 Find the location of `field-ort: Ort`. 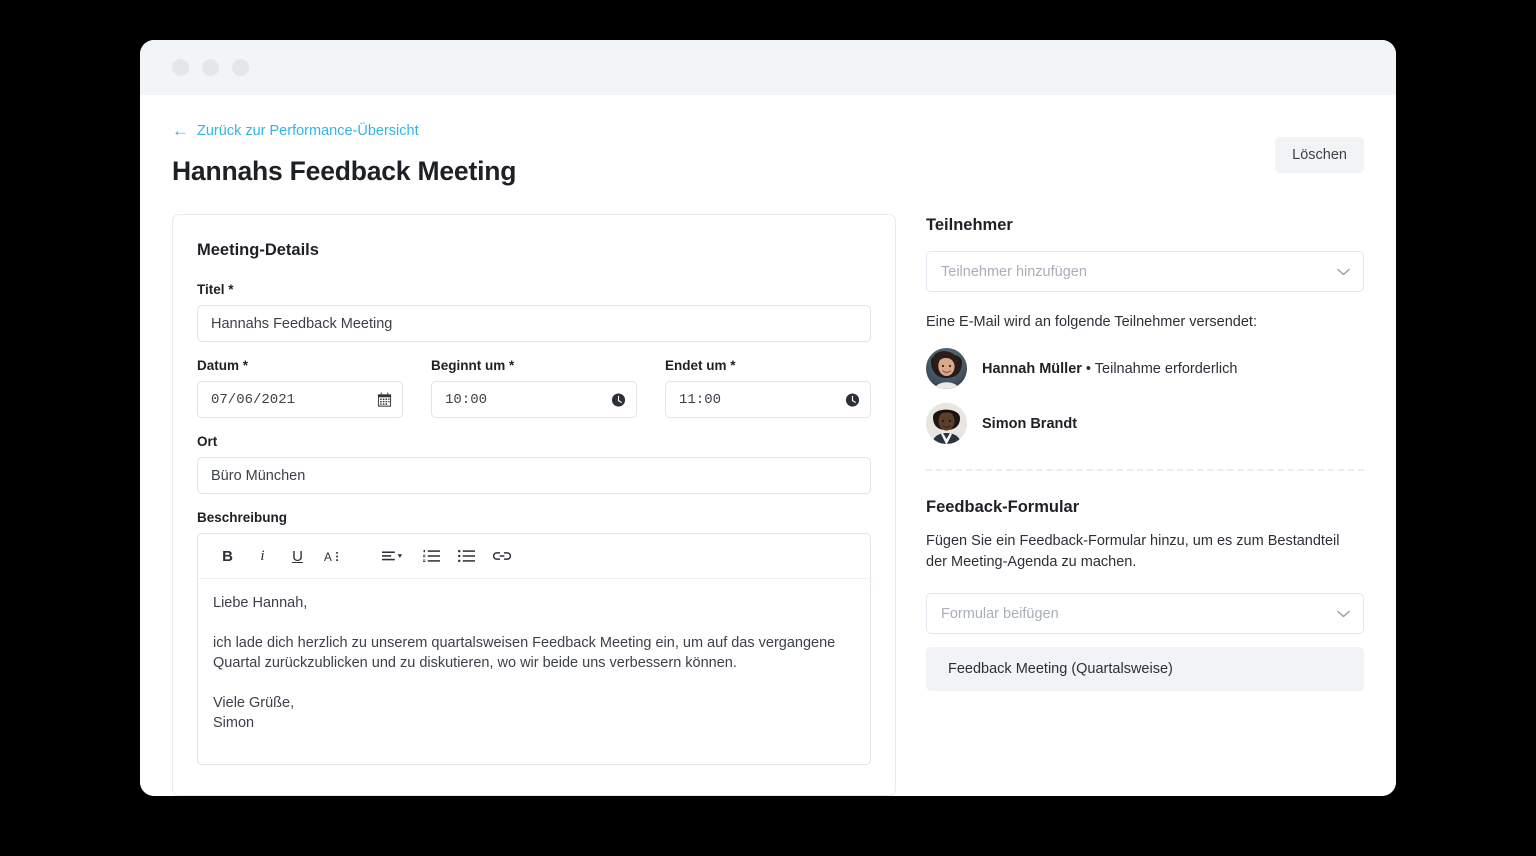

field-ort: Ort is located at coordinates (534, 464).